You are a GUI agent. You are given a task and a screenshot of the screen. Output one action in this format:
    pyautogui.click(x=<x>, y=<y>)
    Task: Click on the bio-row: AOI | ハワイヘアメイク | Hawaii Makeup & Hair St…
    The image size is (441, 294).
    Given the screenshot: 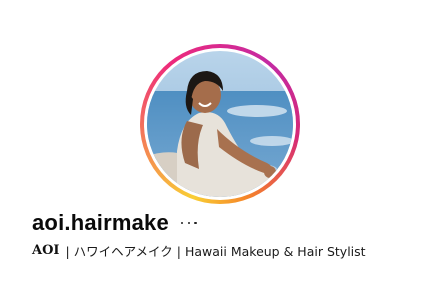 What is the action you would take?
    pyautogui.click(x=199, y=250)
    